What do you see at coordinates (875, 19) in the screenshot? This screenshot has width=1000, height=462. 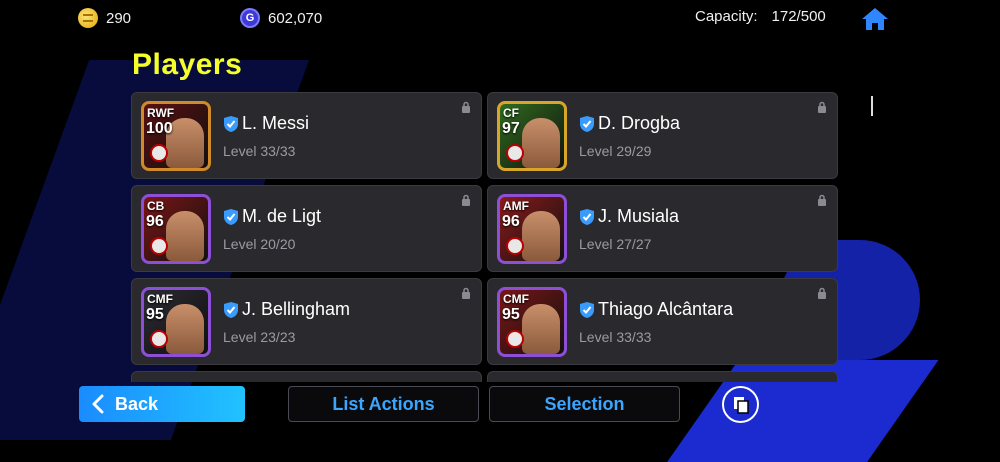 I see `home-icon` at bounding box center [875, 19].